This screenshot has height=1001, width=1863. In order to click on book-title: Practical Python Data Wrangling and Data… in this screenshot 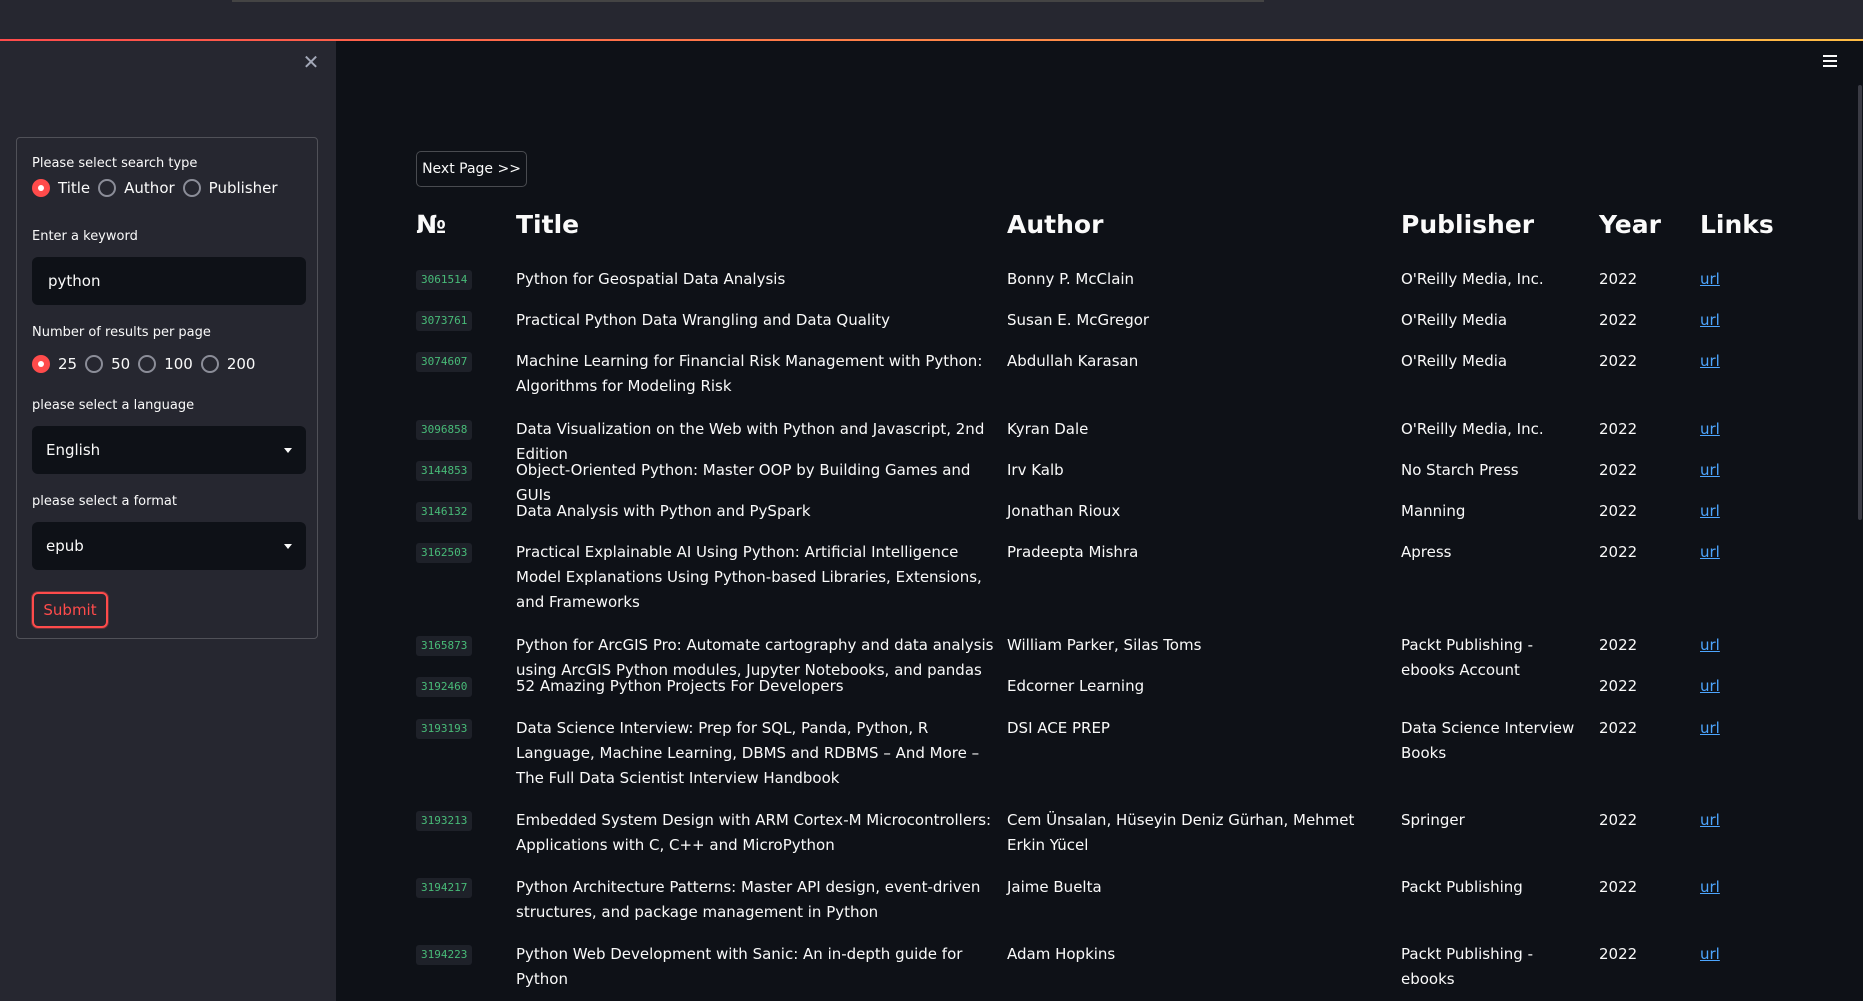, I will do `click(703, 320)`.